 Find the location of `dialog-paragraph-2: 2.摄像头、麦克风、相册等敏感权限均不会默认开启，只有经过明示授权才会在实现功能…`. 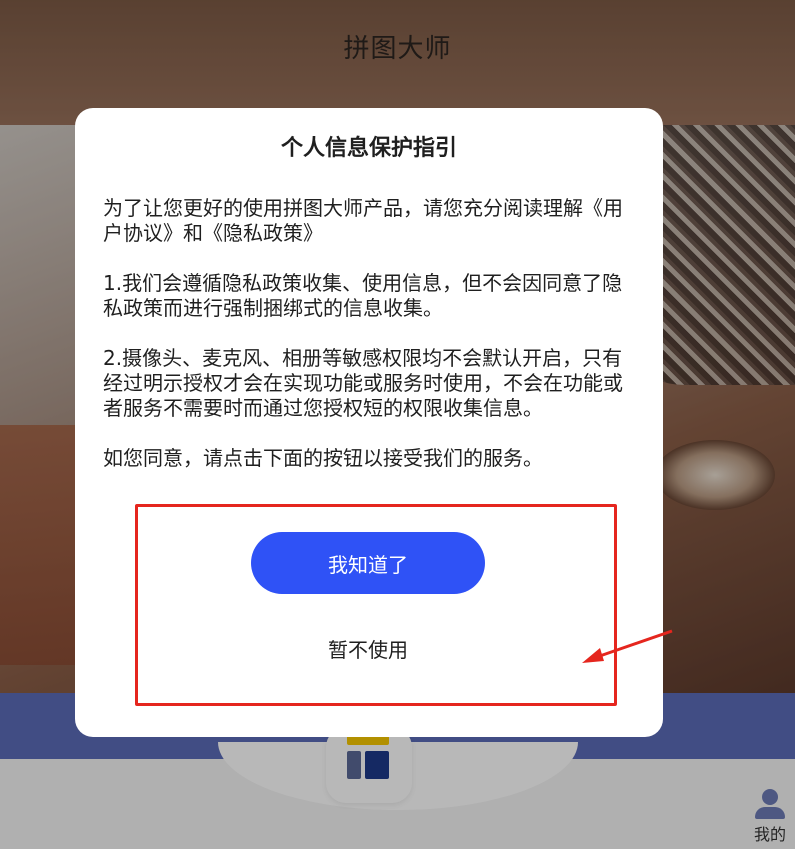

dialog-paragraph-2: 2.摄像头、麦克风、相册等敏感权限均不会默认开启，只有经过明示授权才会在实现功能… is located at coordinates (363, 383).